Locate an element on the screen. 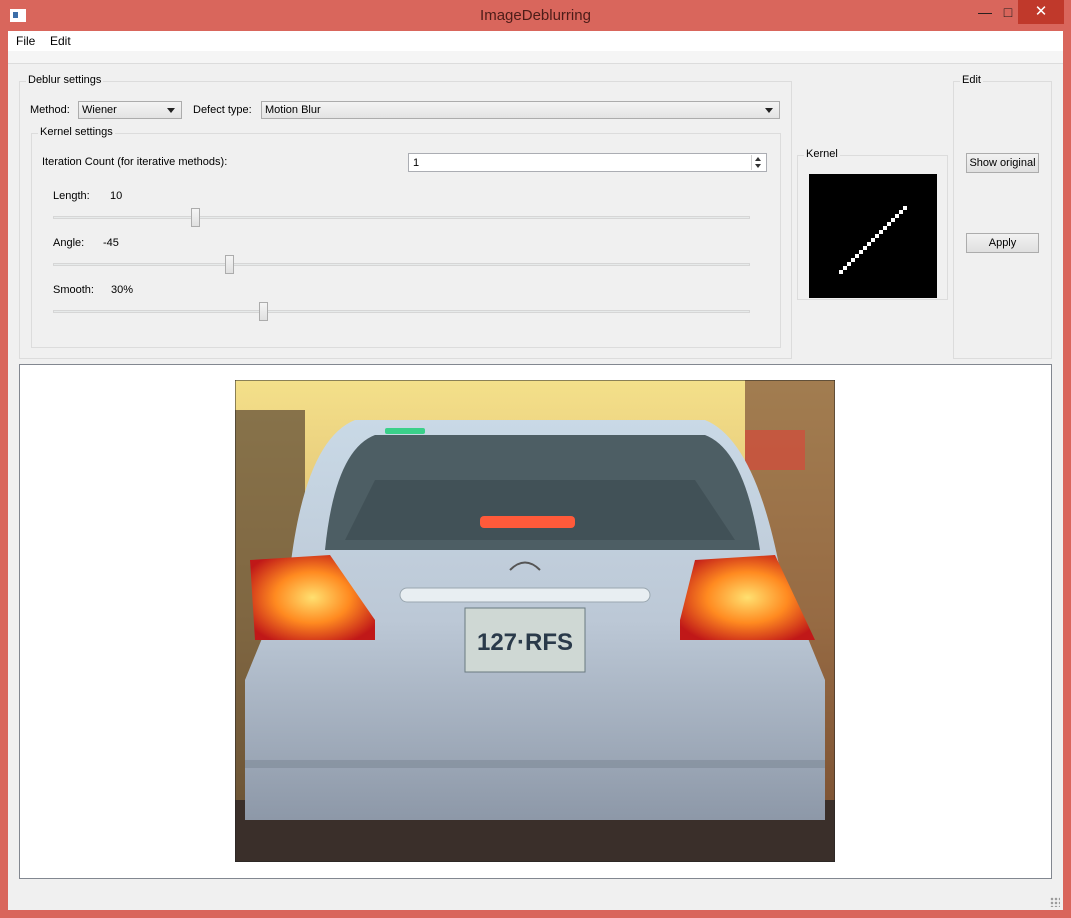  minimize-icon: — is located at coordinates (985, 12).